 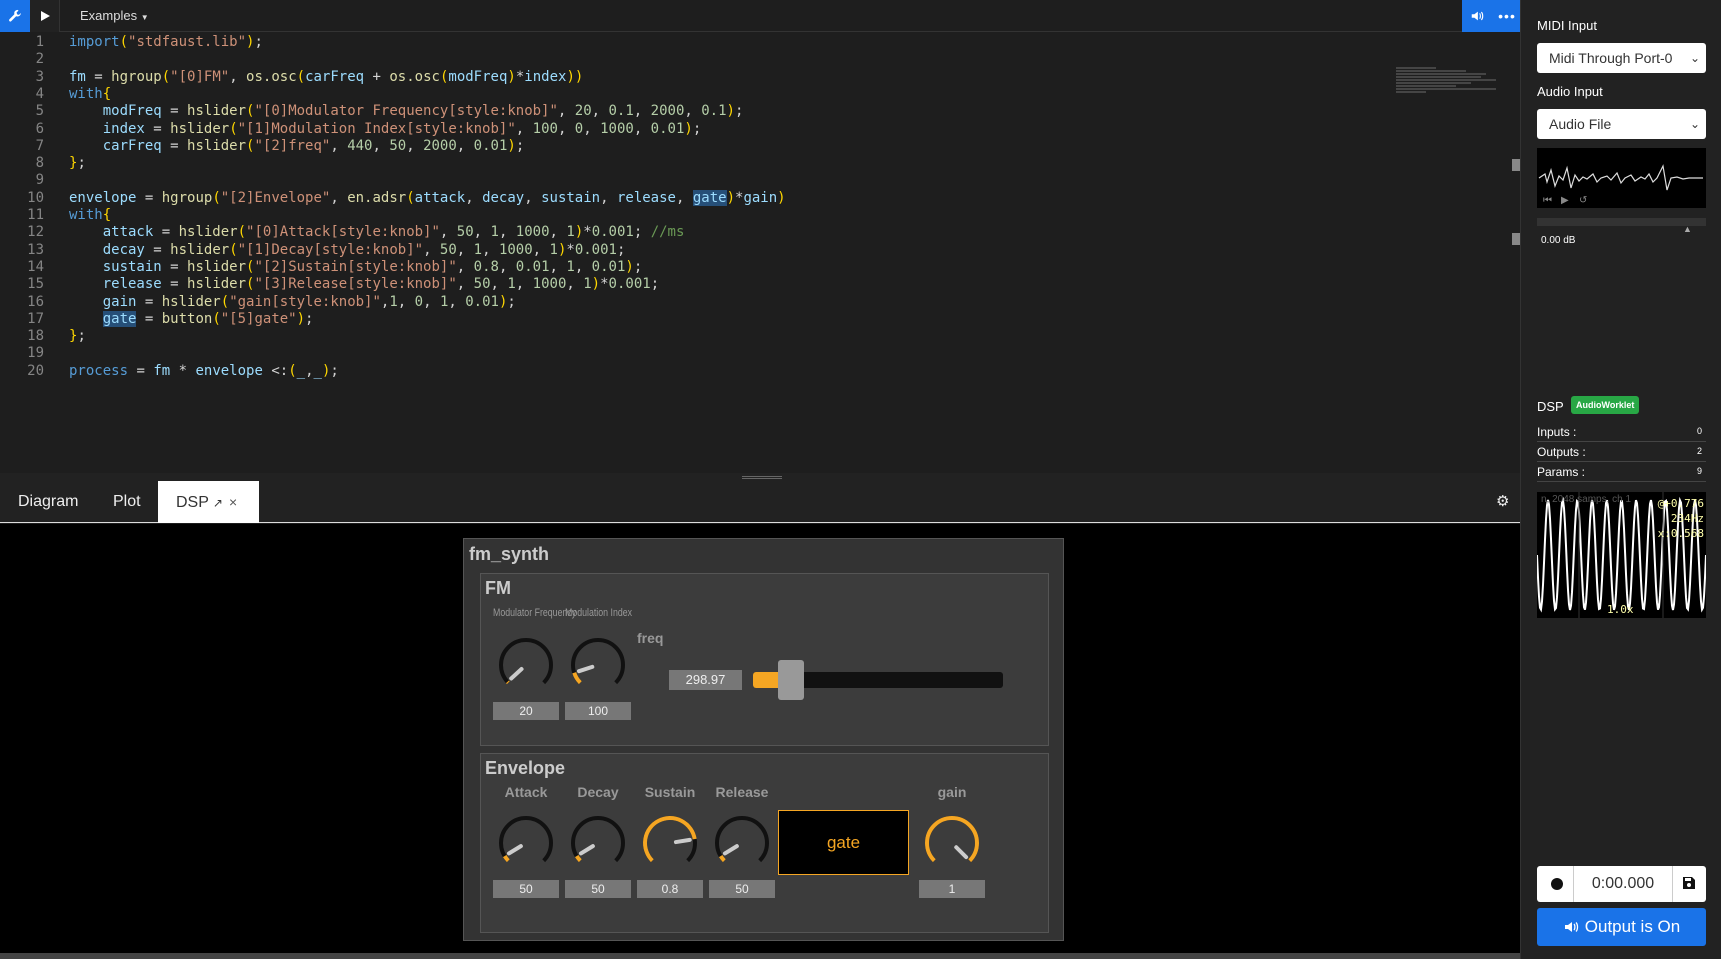 What do you see at coordinates (1699, 431) in the screenshot?
I see `inputs-value: 0` at bounding box center [1699, 431].